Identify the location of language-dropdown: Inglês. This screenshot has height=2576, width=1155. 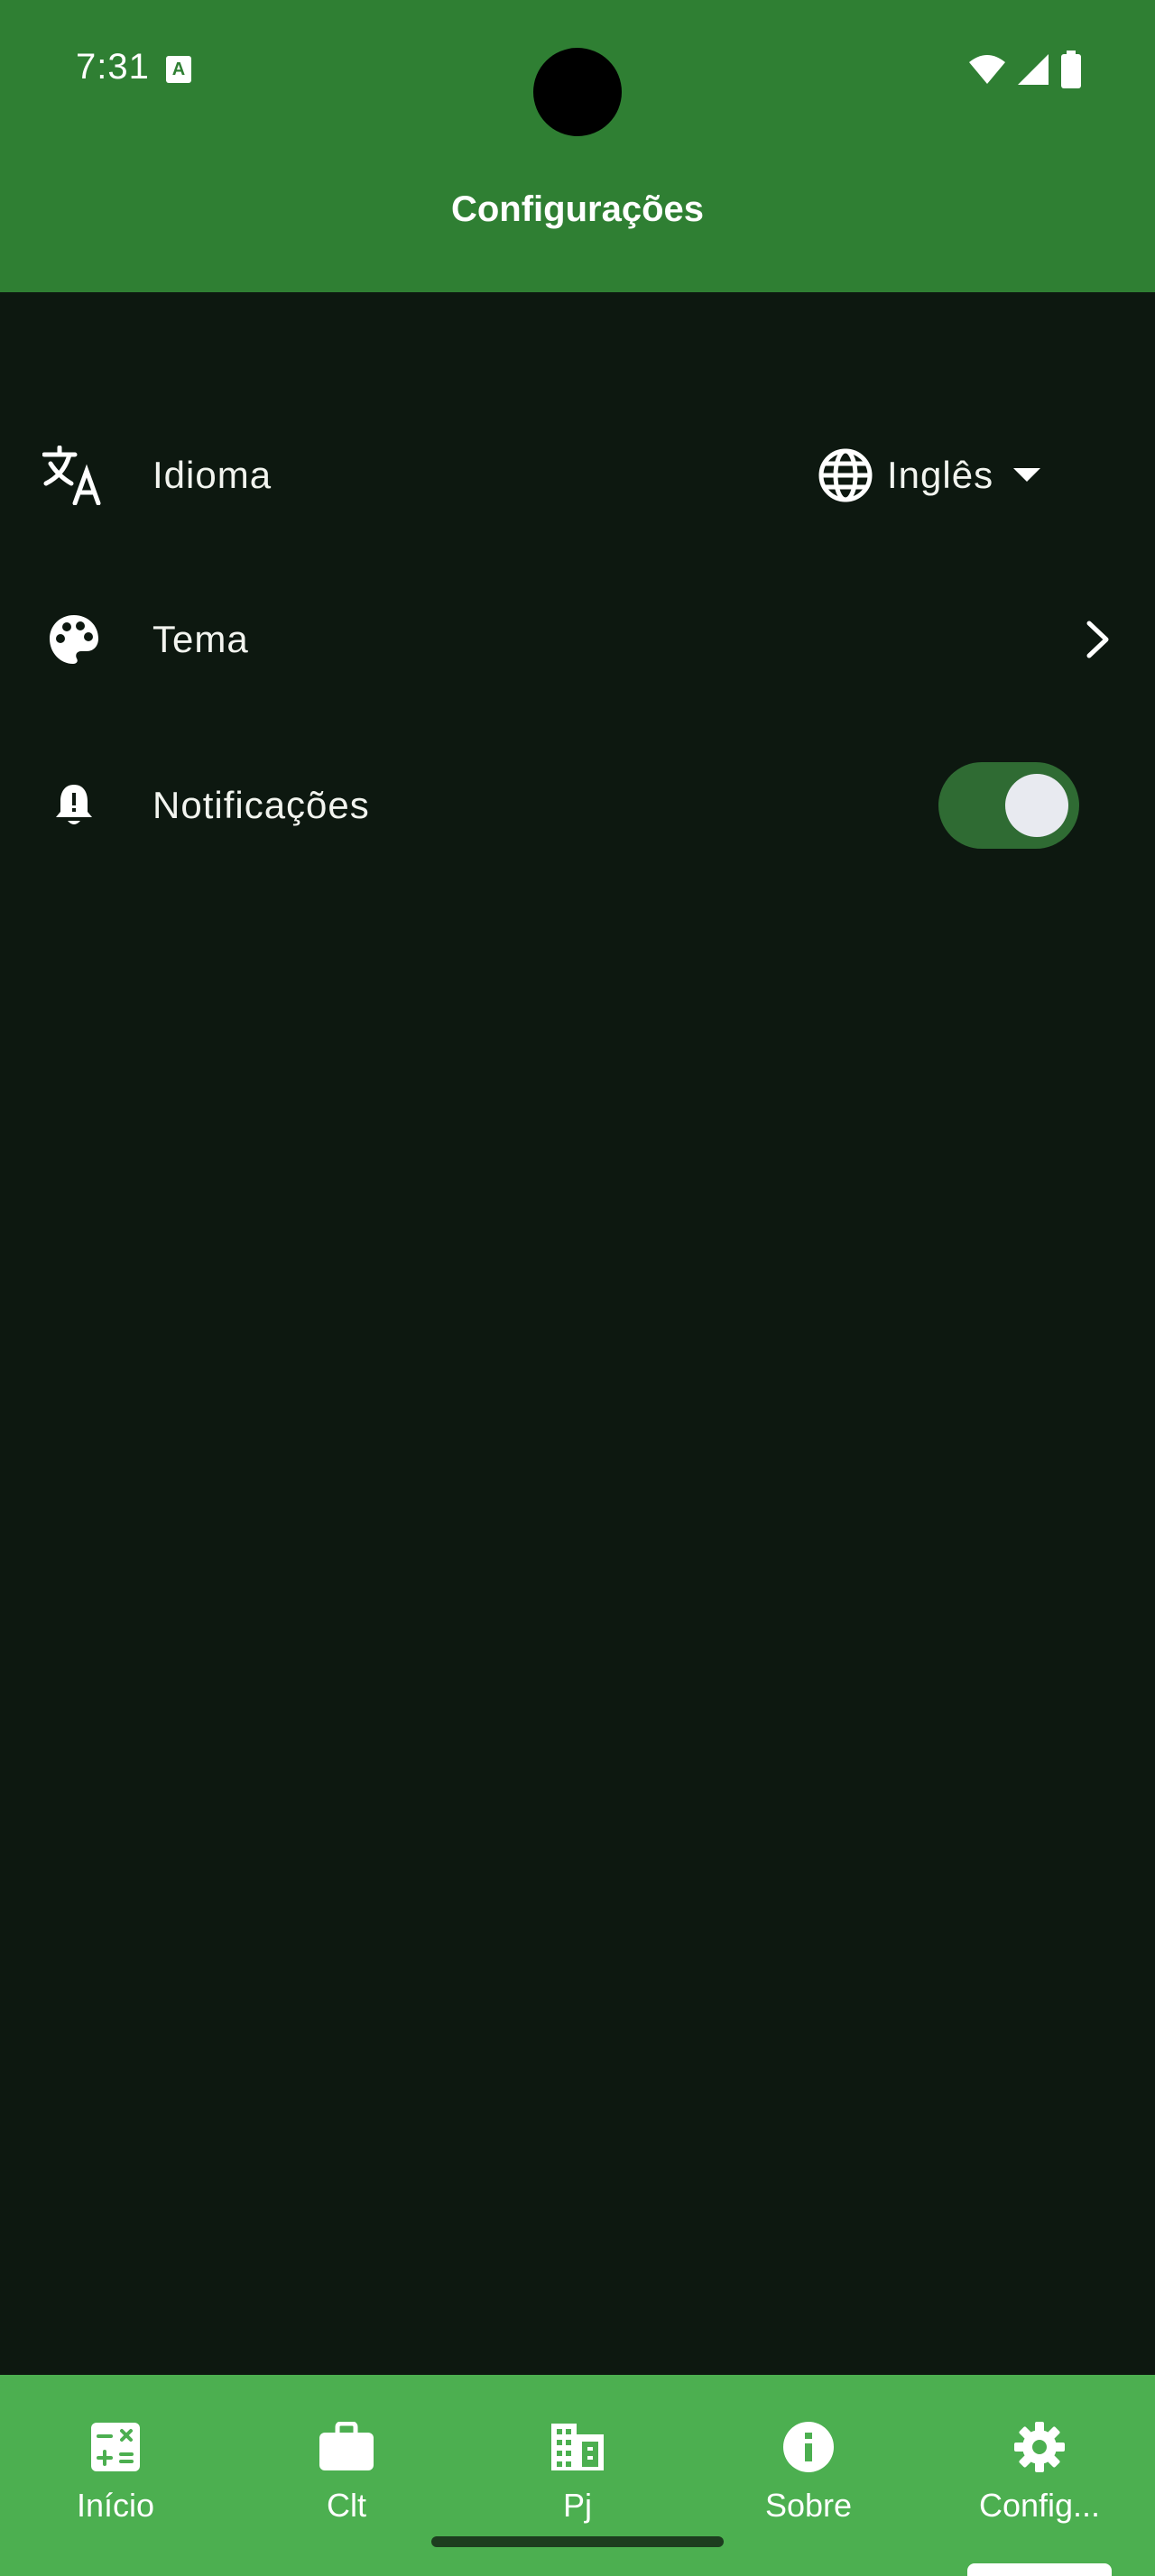
(929, 475).